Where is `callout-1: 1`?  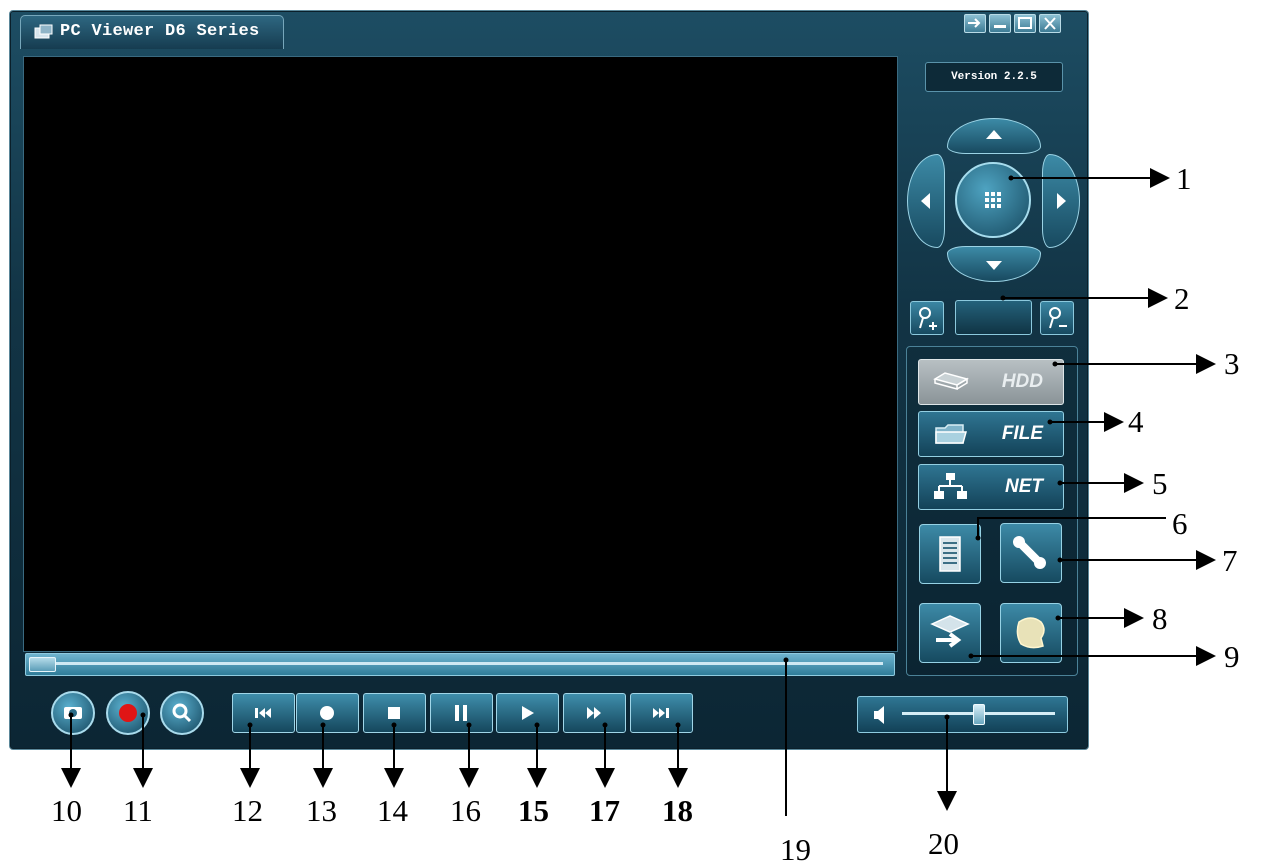 callout-1: 1 is located at coordinates (1184, 178).